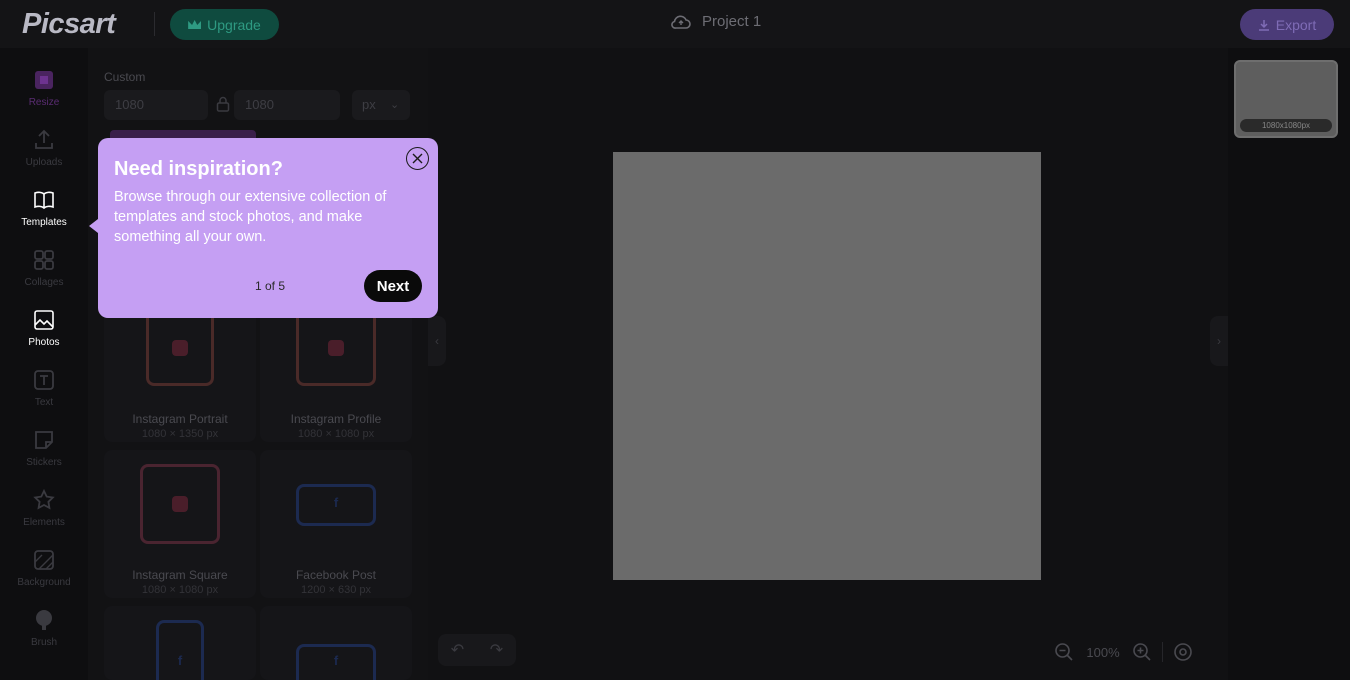 This screenshot has width=1350, height=680. I want to click on next-button: Next, so click(393, 286).